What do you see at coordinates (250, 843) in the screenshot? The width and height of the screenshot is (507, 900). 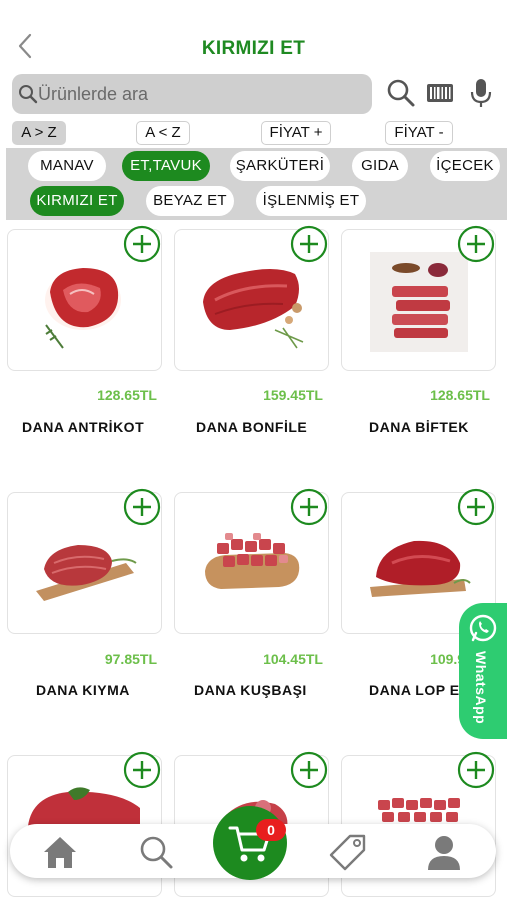 I see `cart-button` at bounding box center [250, 843].